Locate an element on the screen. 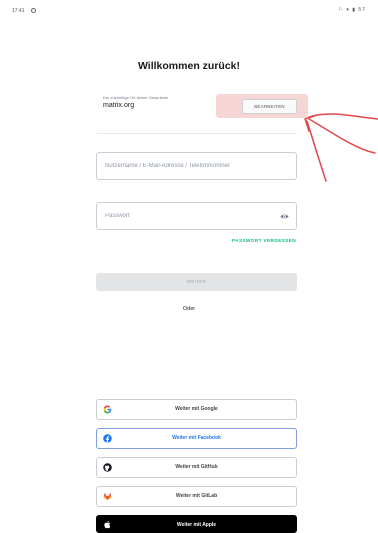  gitlab-icon is located at coordinates (107, 496).